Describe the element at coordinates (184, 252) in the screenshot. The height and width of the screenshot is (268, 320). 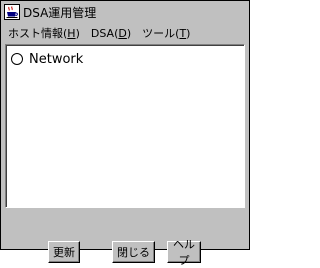
I see `help-button: ヘルプ` at that location.